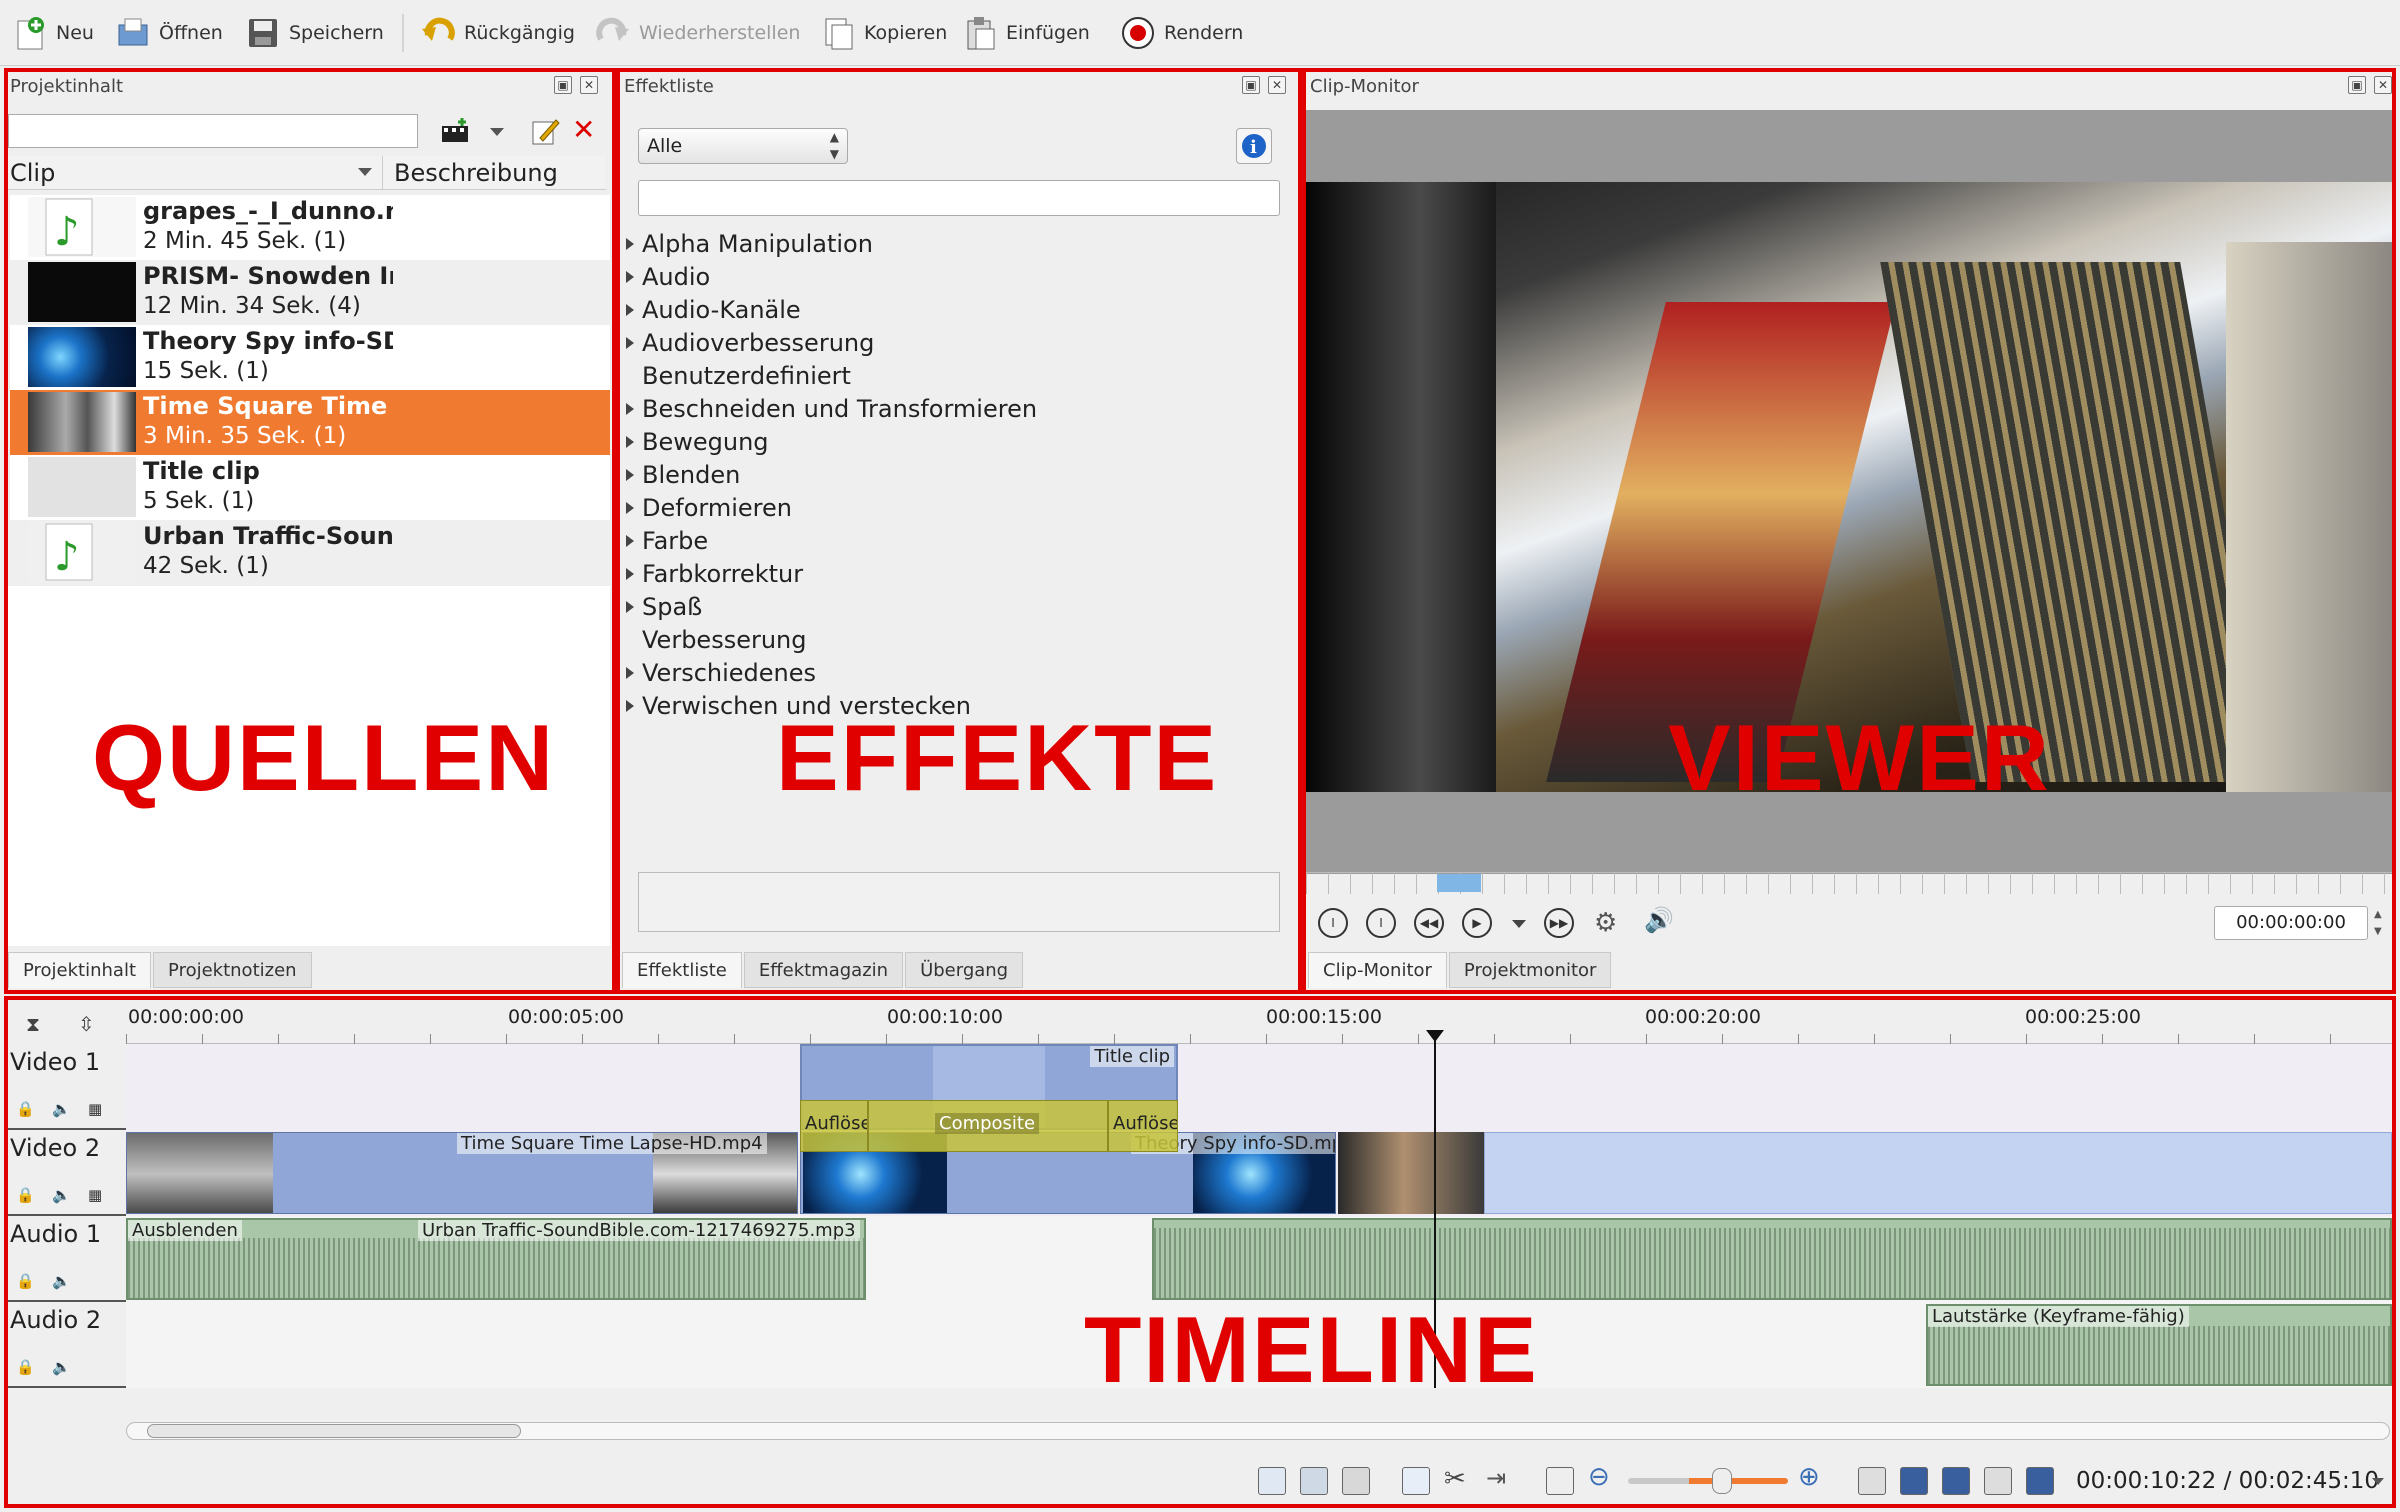  I want to click on edit-clip-icon, so click(545, 131).